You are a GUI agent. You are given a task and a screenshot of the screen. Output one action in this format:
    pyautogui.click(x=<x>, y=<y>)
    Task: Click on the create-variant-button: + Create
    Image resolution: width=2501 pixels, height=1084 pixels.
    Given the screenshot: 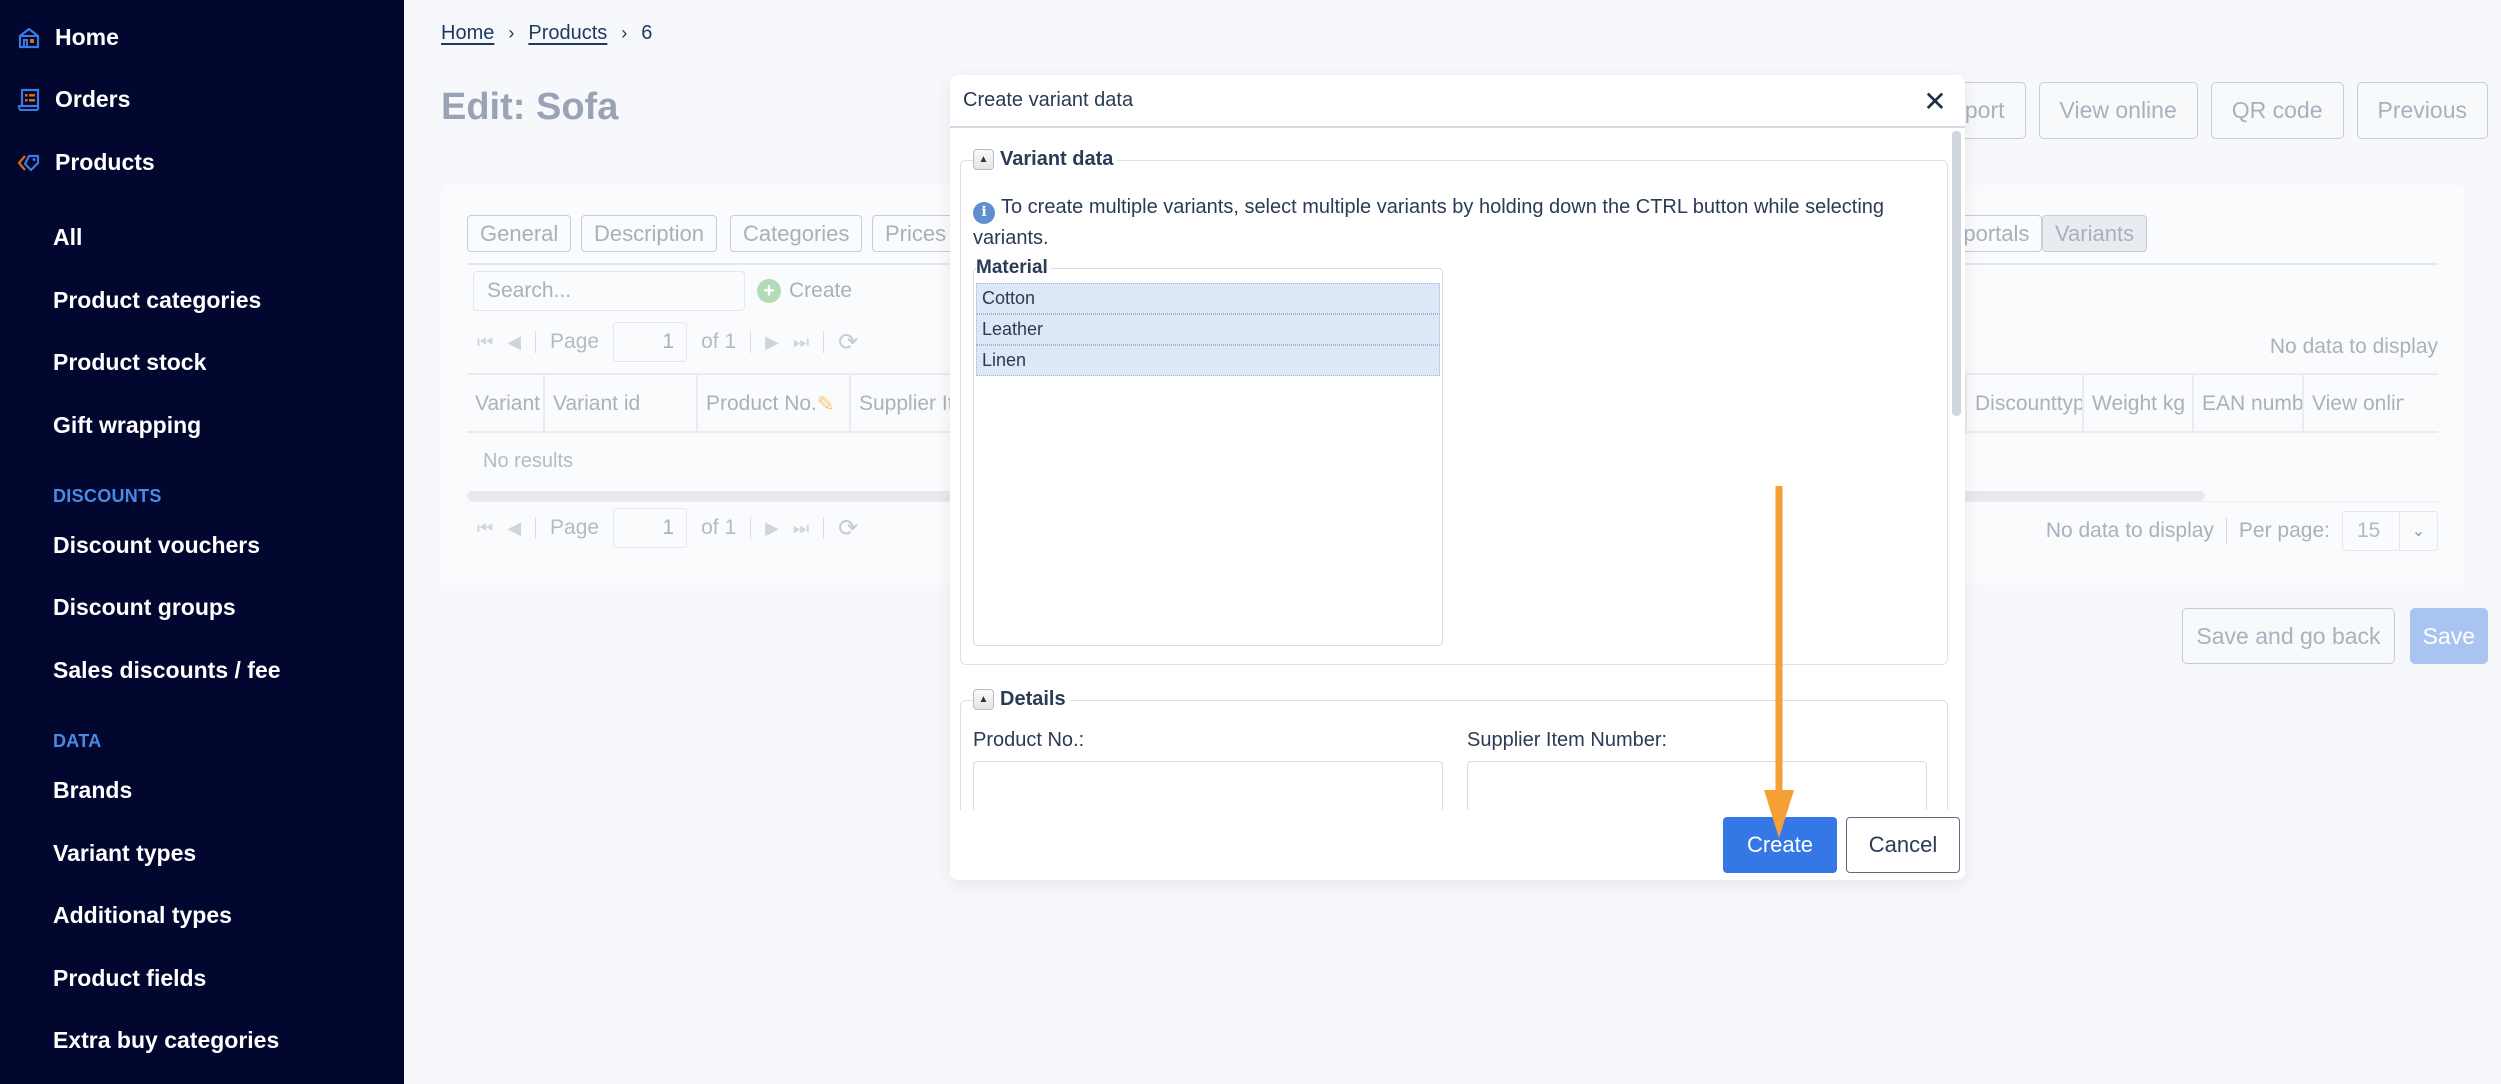 What is the action you would take?
    pyautogui.click(x=804, y=291)
    